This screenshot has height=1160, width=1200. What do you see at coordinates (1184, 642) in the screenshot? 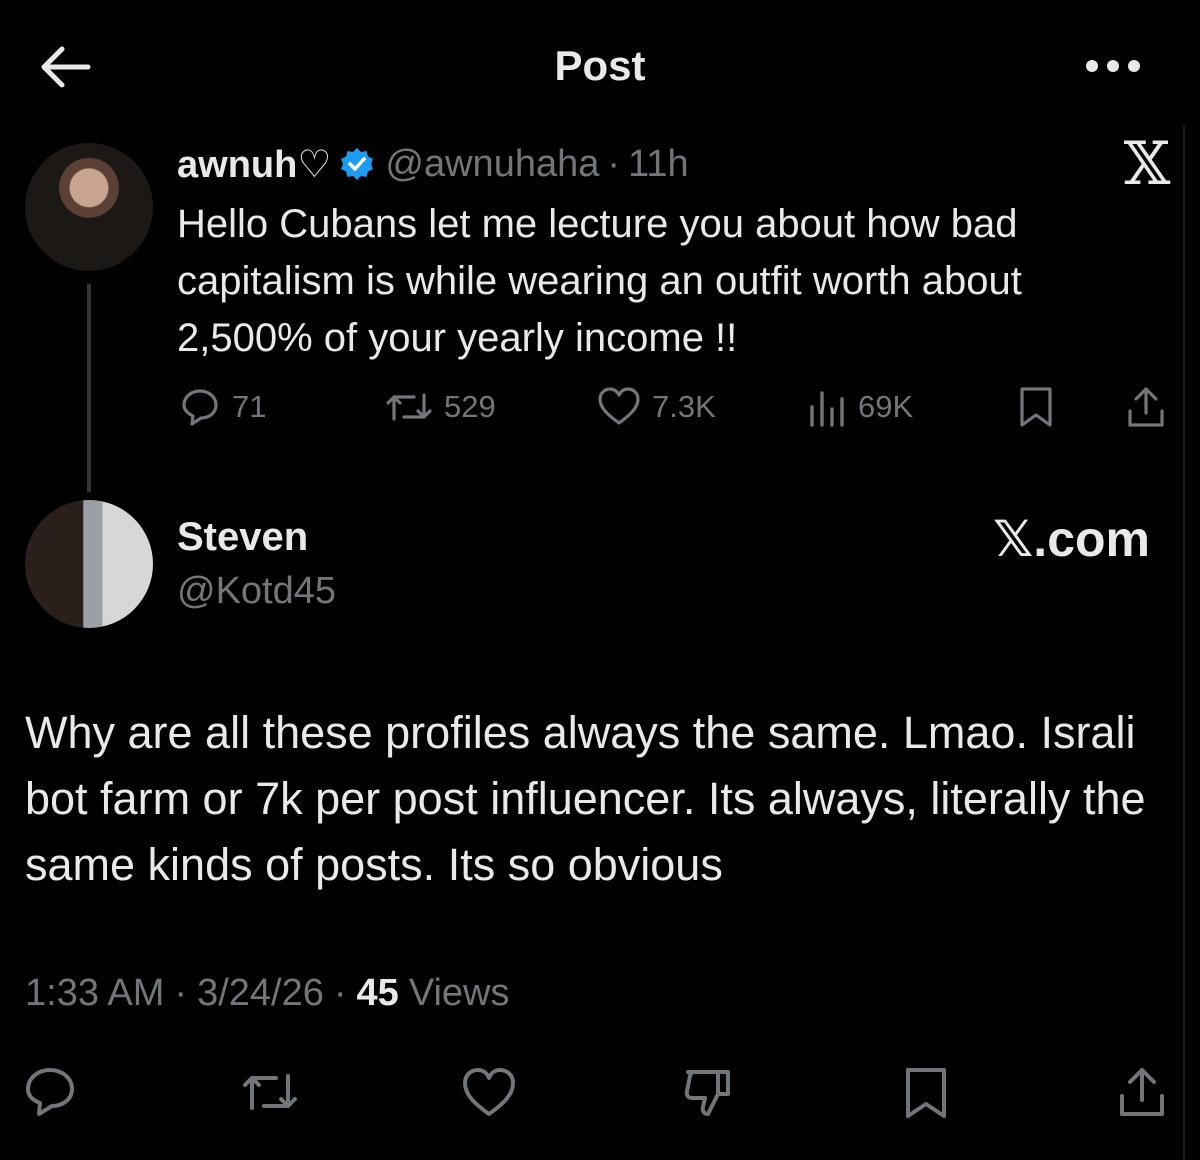
I see `scroll-rail` at bounding box center [1184, 642].